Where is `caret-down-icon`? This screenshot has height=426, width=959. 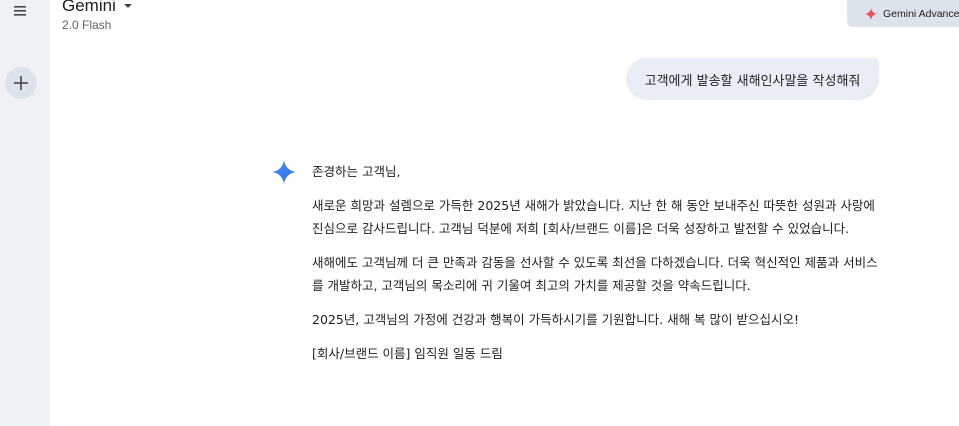
caret-down-icon is located at coordinates (127, 6).